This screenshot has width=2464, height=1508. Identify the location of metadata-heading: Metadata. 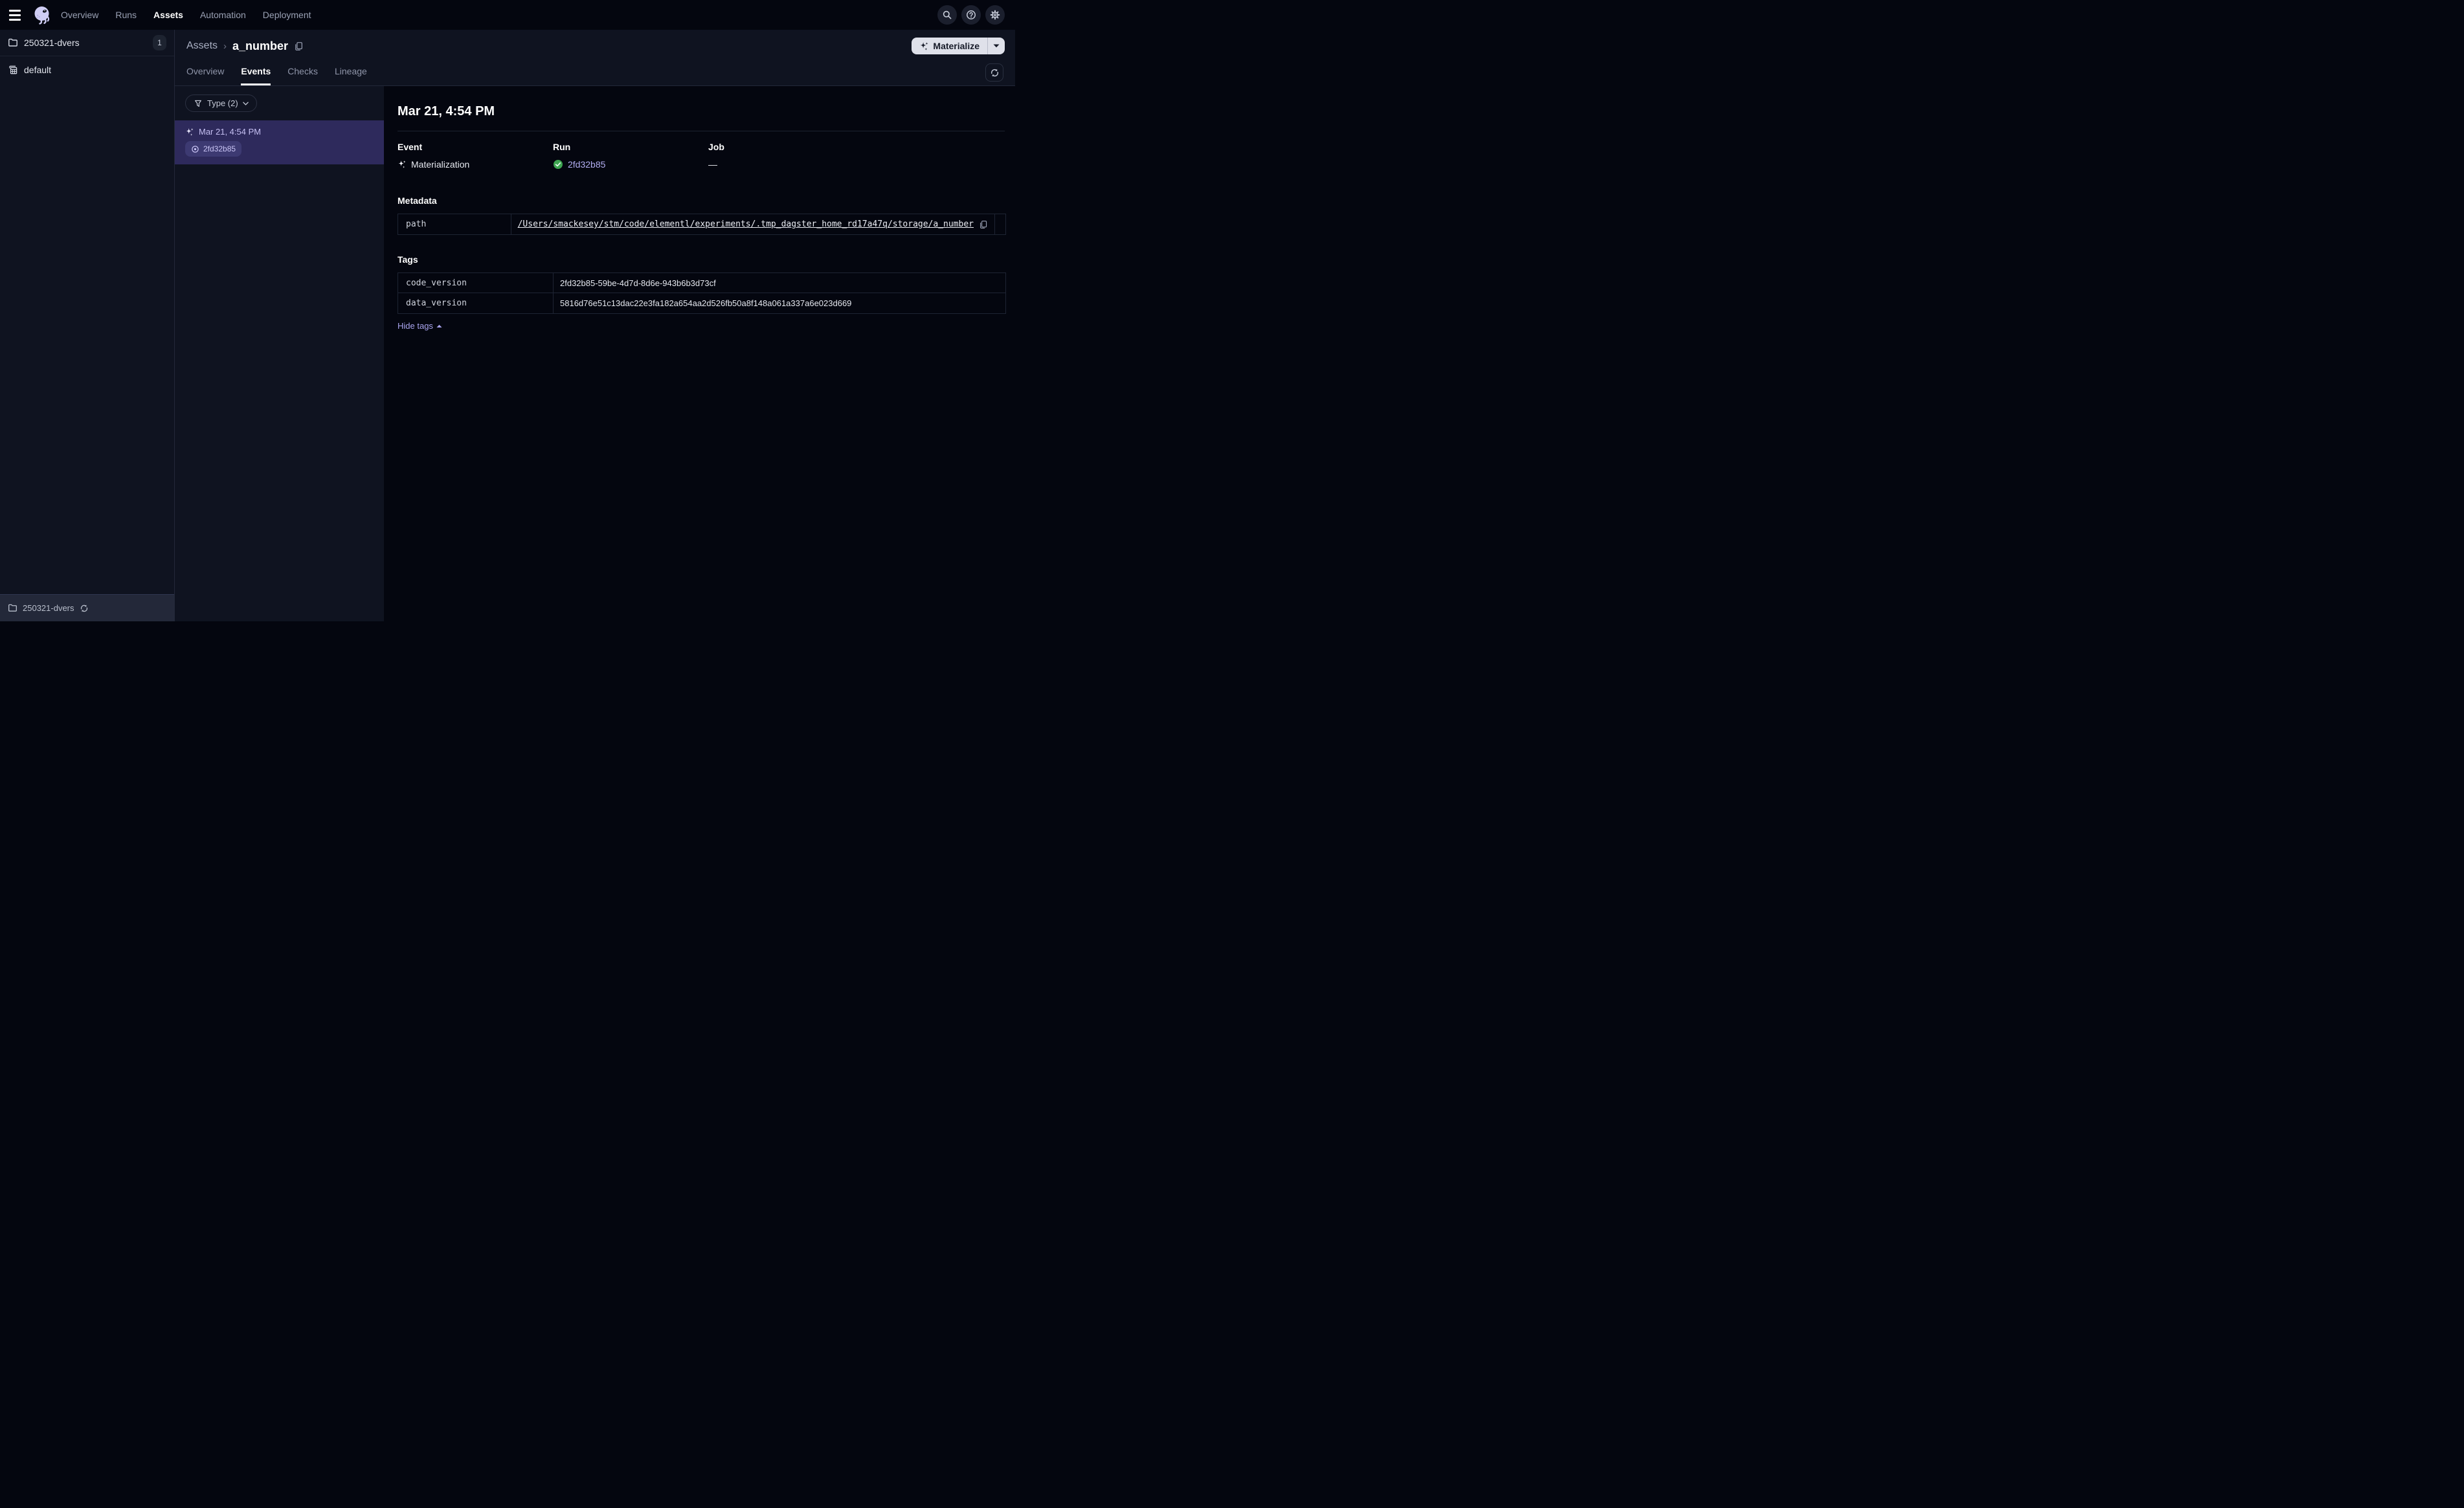
(417, 201).